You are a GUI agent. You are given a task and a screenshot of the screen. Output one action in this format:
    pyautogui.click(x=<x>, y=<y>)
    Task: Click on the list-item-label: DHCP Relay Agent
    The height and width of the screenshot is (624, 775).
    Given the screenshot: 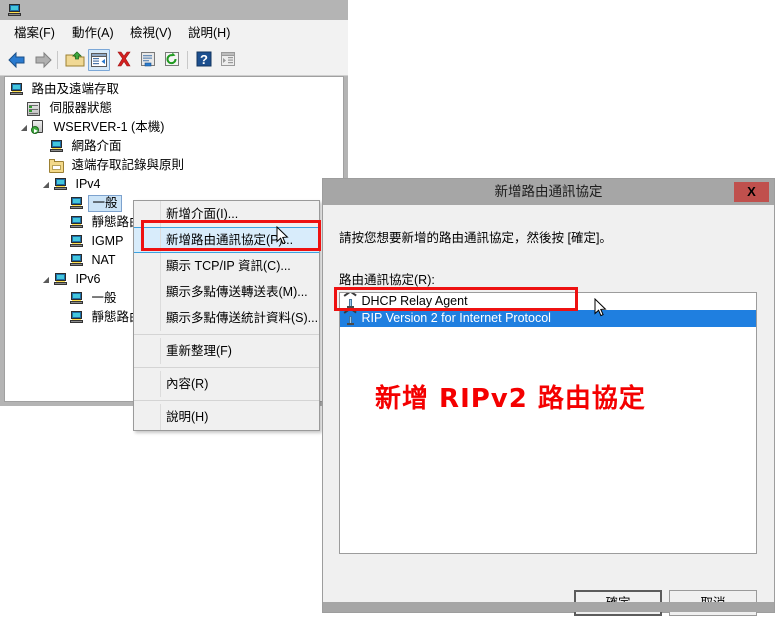 What is the action you would take?
    pyautogui.click(x=414, y=301)
    